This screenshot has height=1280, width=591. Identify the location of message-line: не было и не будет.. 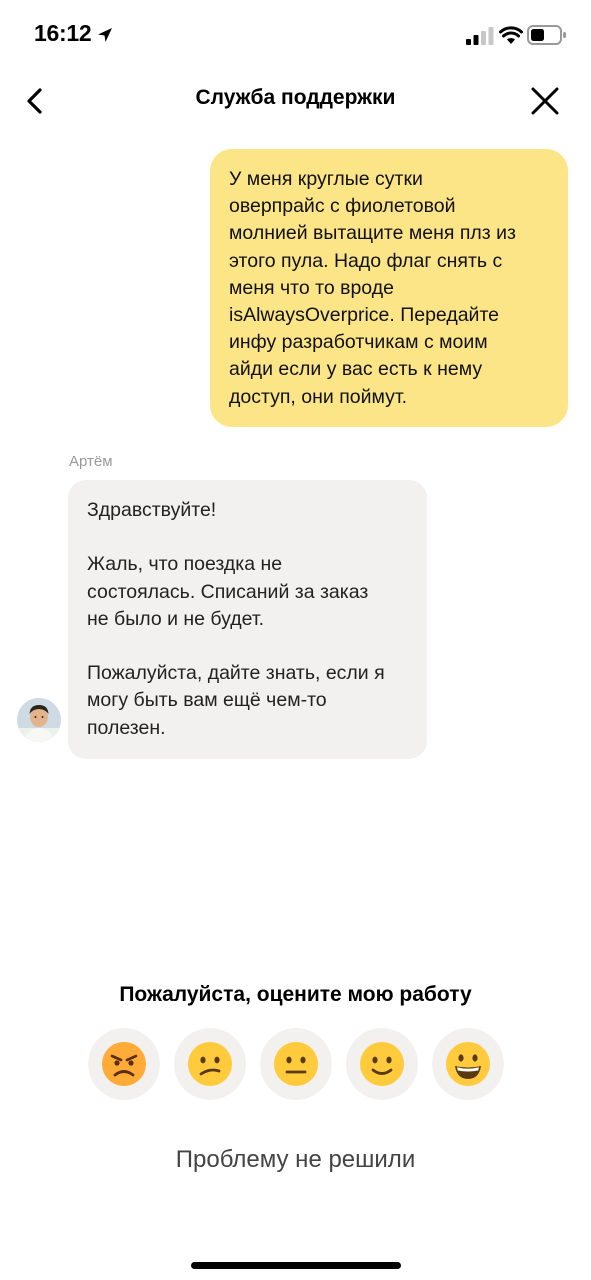
(176, 618).